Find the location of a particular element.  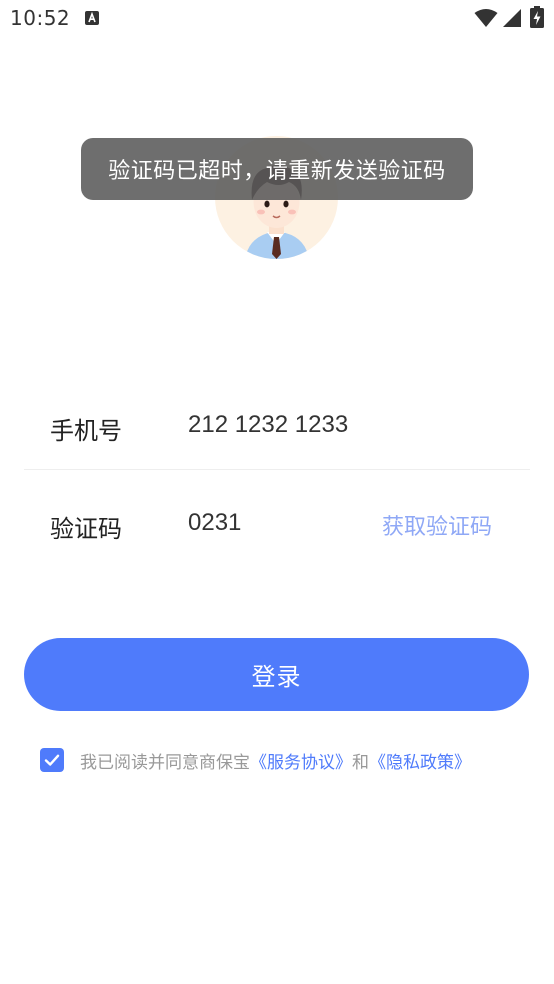

agreement-text: 我已阅读并同意商保宝《服务协议》和《隐私政策》 is located at coordinates (275, 760).